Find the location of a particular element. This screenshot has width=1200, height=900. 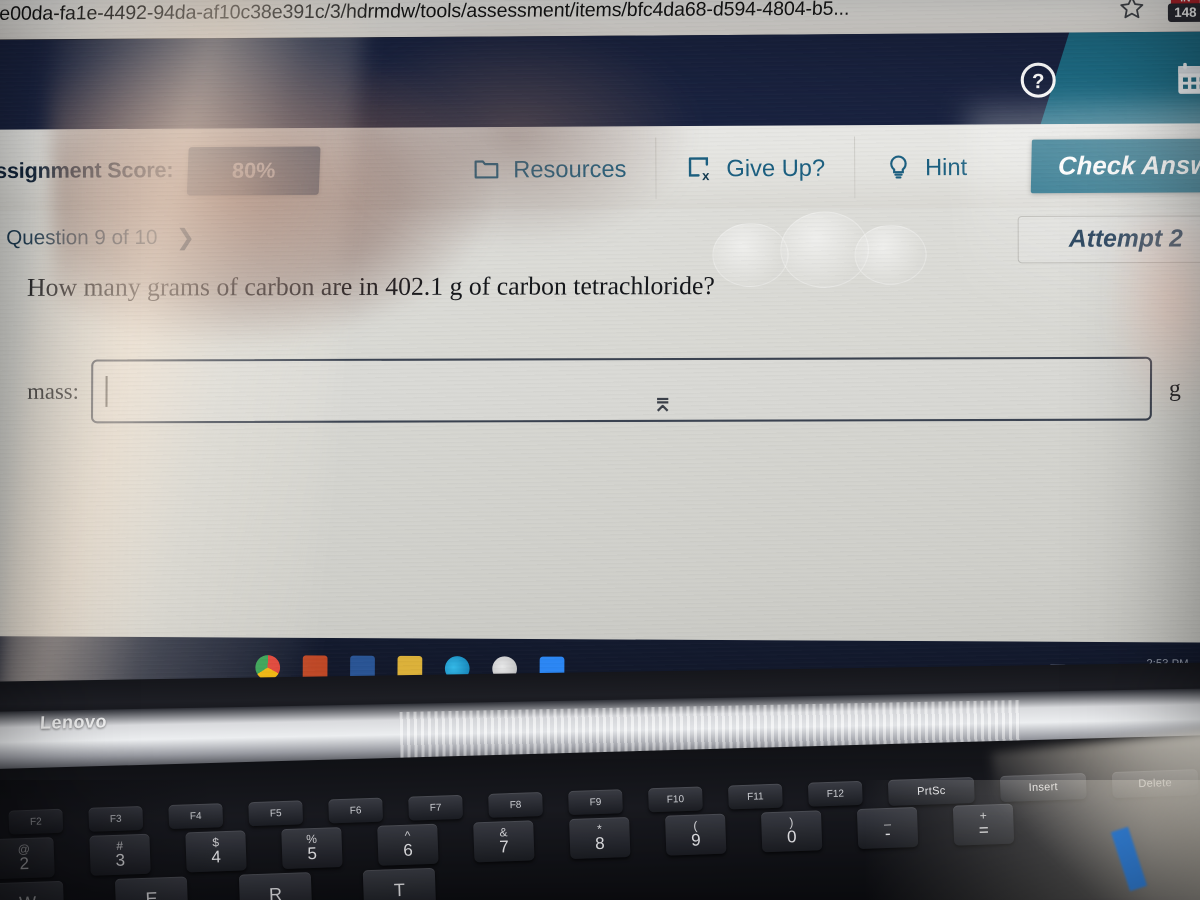

text-caret is located at coordinates (106, 391).